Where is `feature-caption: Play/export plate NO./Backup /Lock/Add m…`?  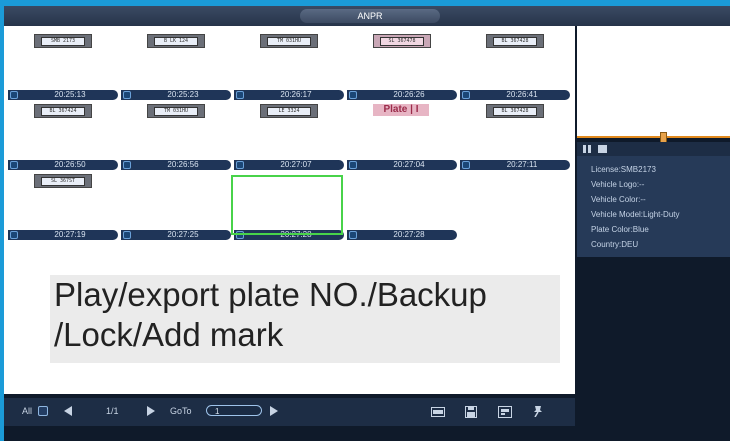 feature-caption: Play/export plate NO./Backup /Lock/Add m… is located at coordinates (305, 319).